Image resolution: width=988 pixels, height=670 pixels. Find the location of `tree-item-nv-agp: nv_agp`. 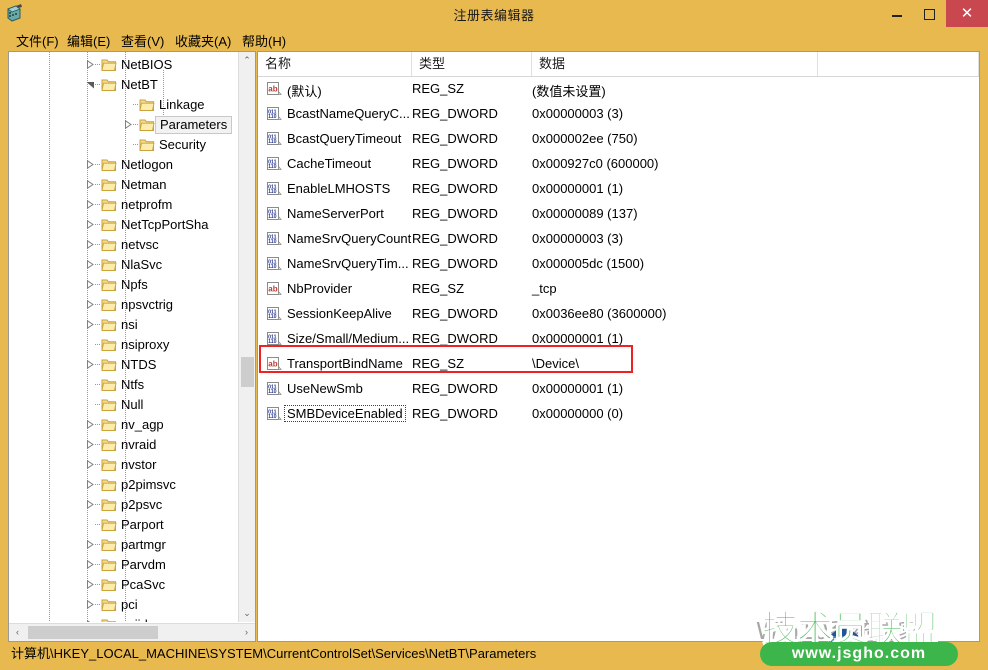

tree-item-nv-agp: nv_agp is located at coordinates (124, 425).